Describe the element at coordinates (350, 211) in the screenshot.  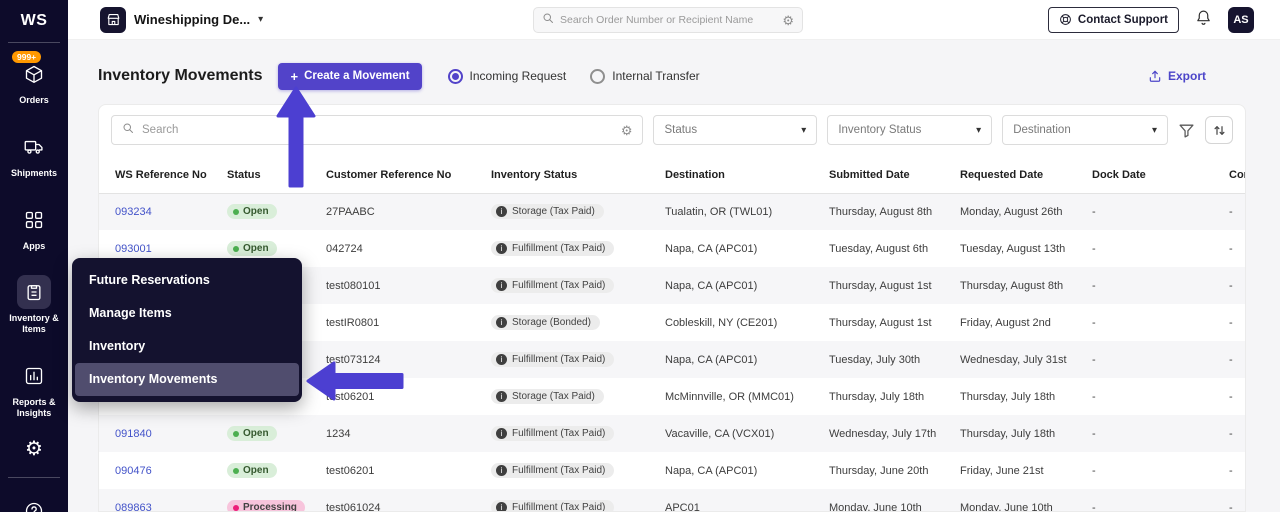
I see `table-cell: 27PAABC` at that location.